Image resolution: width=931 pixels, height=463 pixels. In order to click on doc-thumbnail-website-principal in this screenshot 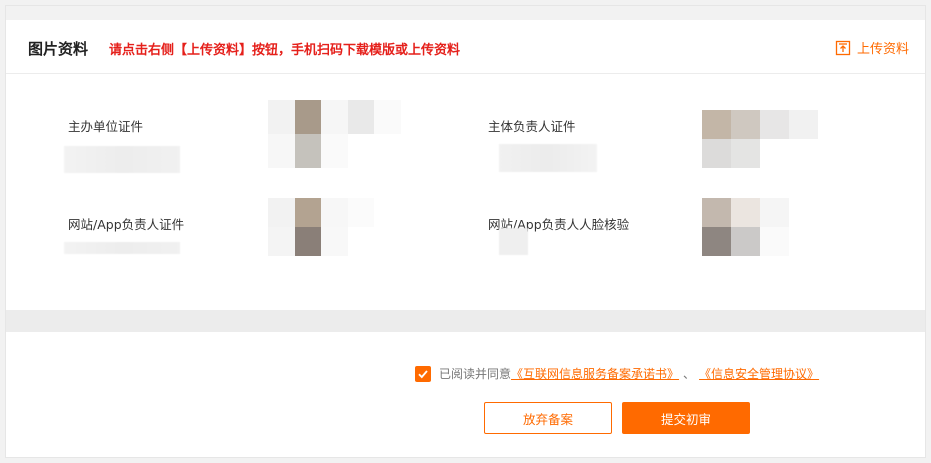, I will do `click(334, 227)`.